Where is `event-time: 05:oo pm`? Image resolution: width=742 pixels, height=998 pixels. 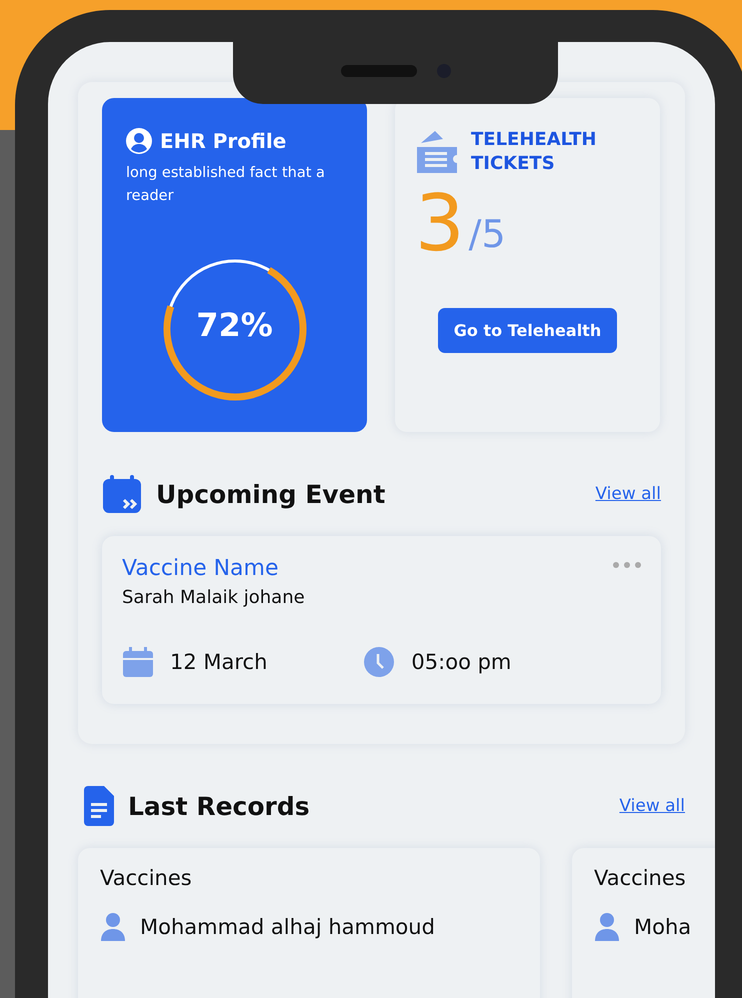
event-time: 05:oo pm is located at coordinates (461, 662).